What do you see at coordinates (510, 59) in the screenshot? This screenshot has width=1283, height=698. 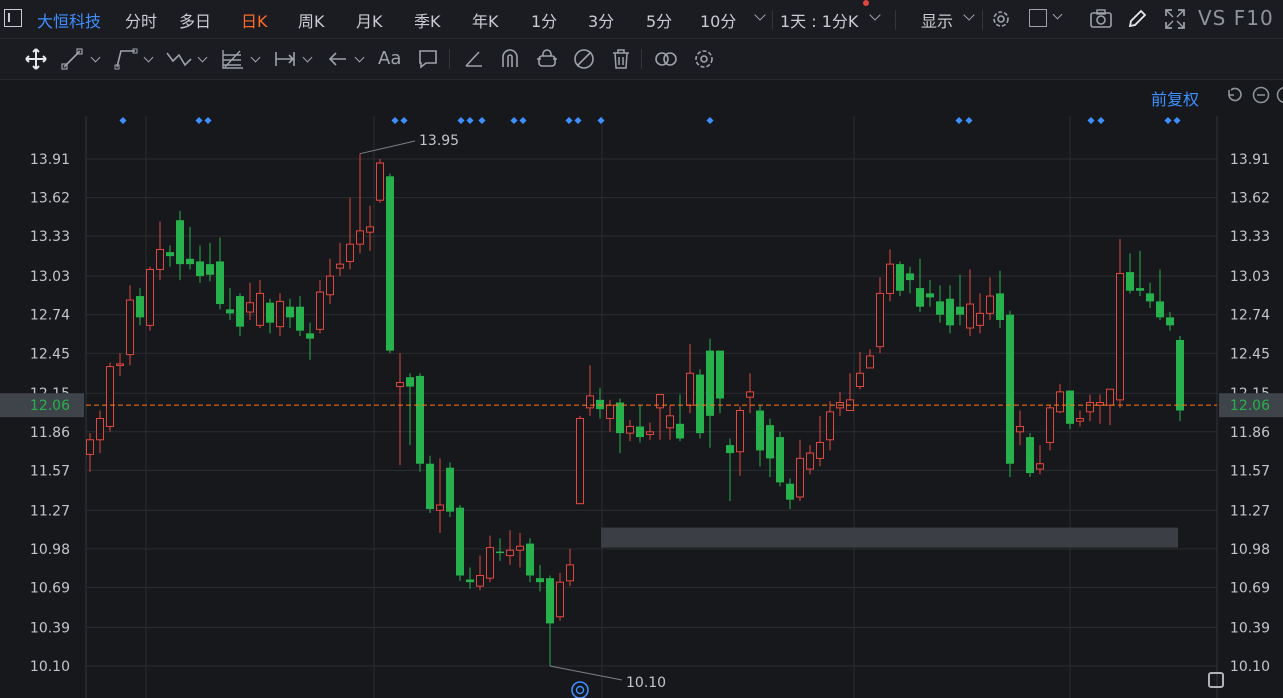 I see `magnet-icon` at bounding box center [510, 59].